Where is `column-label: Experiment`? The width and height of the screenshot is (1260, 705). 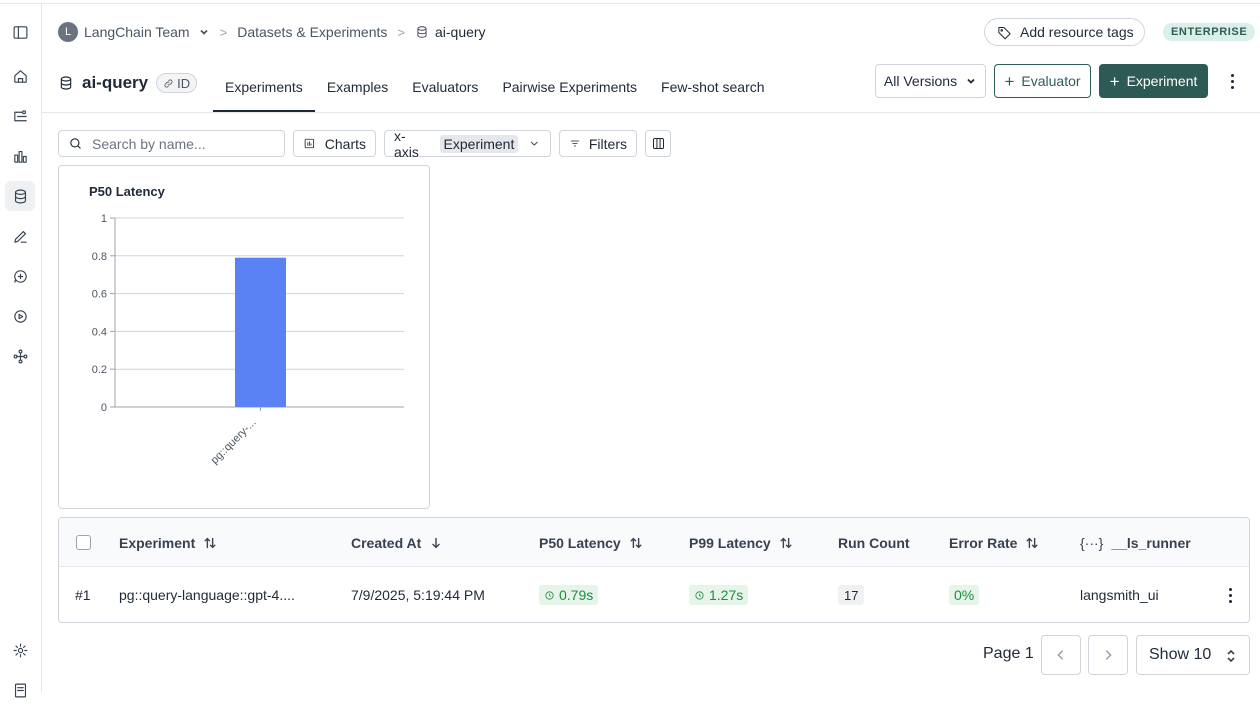 column-label: Experiment is located at coordinates (157, 542).